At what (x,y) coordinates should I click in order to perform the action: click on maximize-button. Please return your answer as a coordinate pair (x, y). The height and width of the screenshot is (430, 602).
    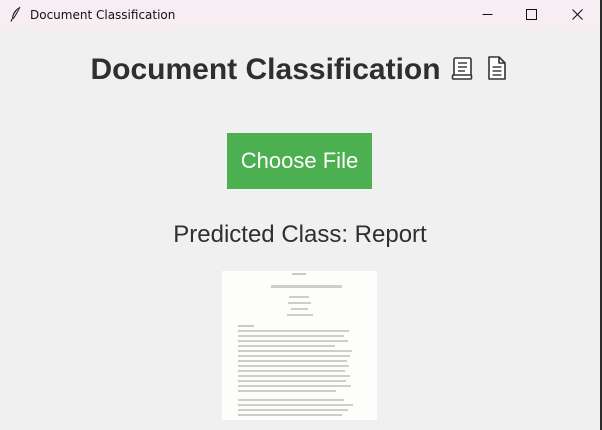
    Looking at the image, I should click on (531, 14).